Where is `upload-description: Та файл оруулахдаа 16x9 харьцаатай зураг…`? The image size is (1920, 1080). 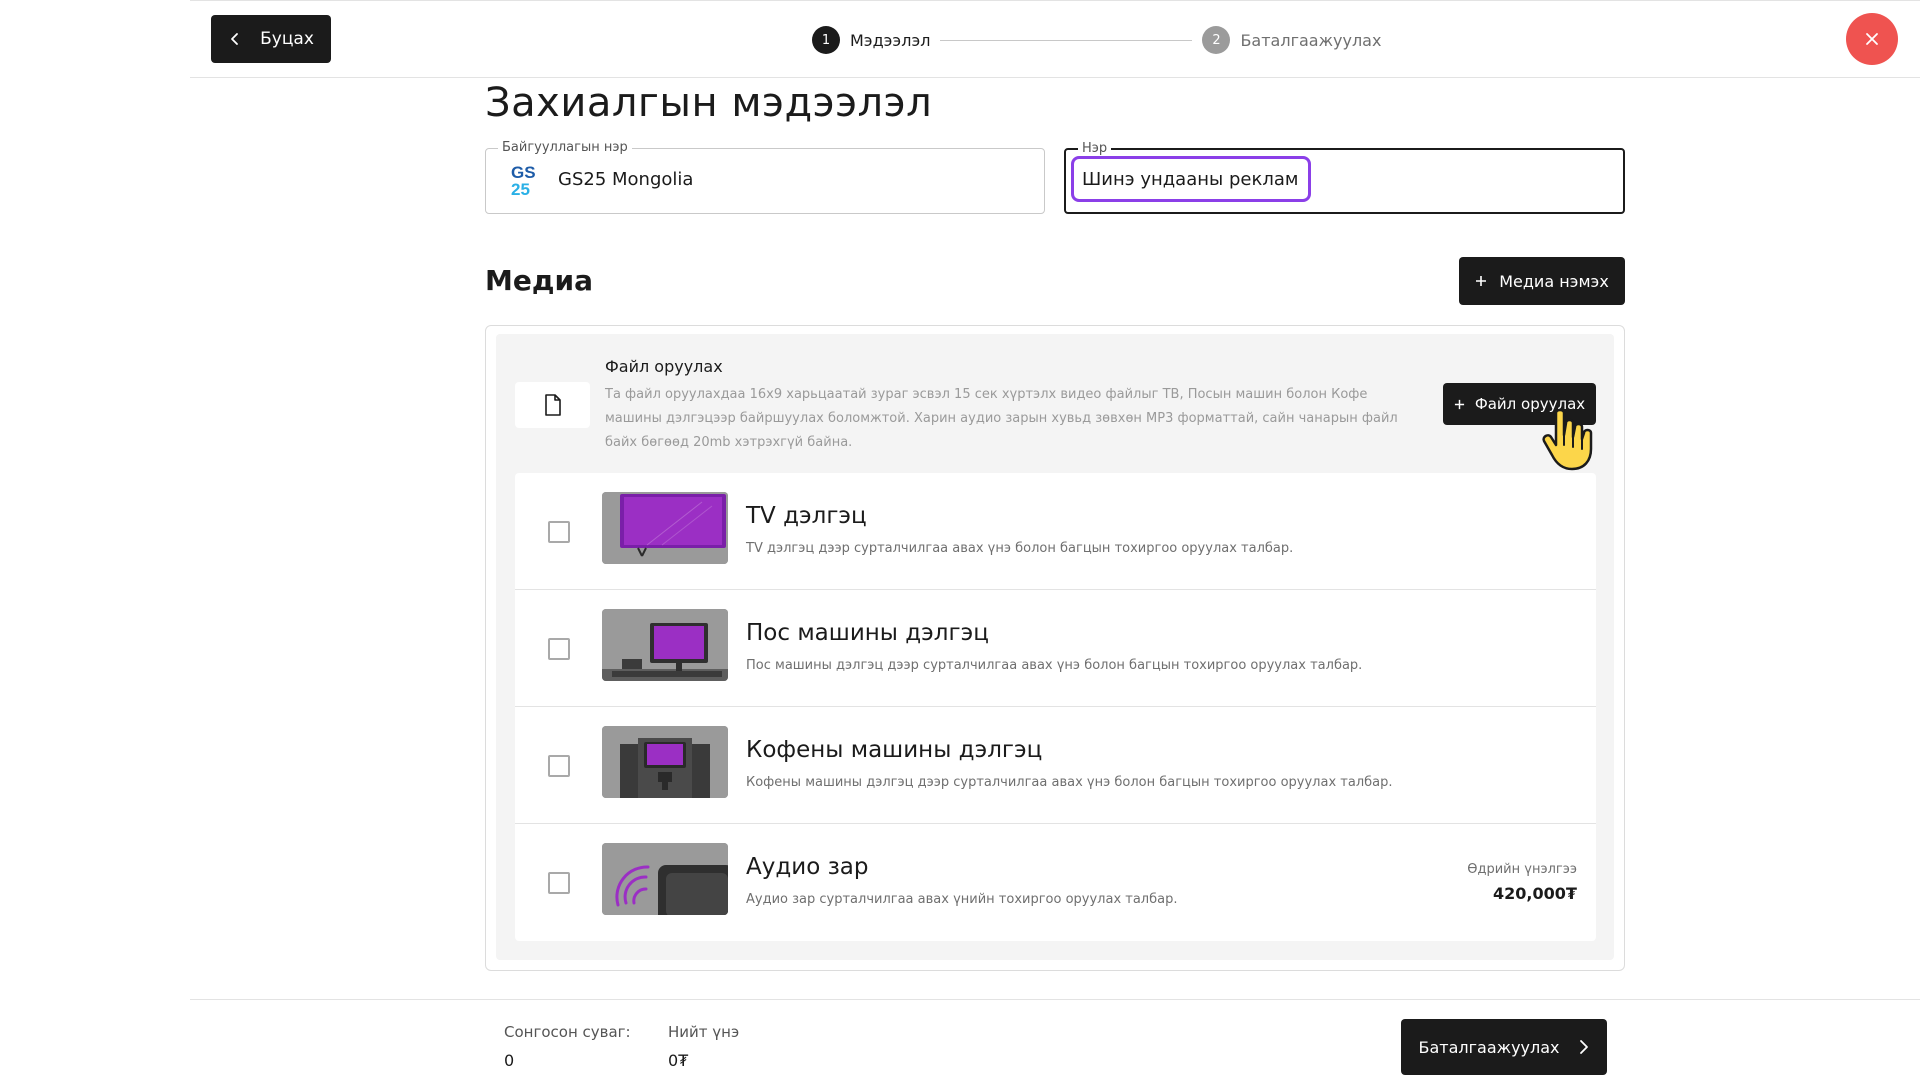 upload-description: Та файл оруулахдаа 16x9 харьцаатай зураг… is located at coordinates (1001, 418).